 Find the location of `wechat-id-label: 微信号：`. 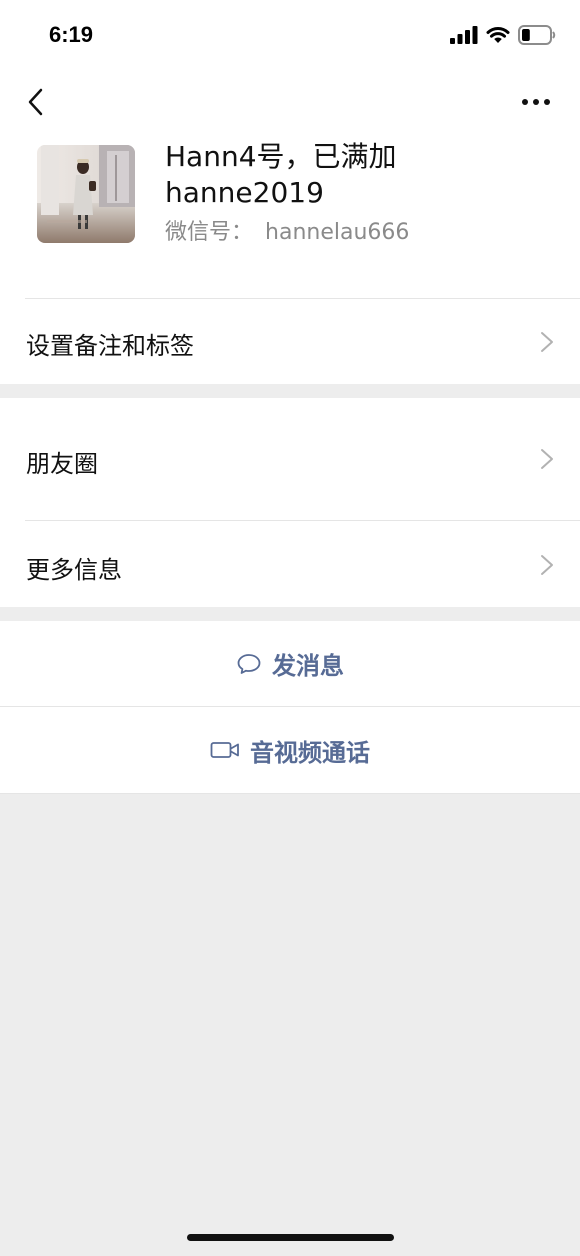

wechat-id-label: 微信号： is located at coordinates (209, 232).